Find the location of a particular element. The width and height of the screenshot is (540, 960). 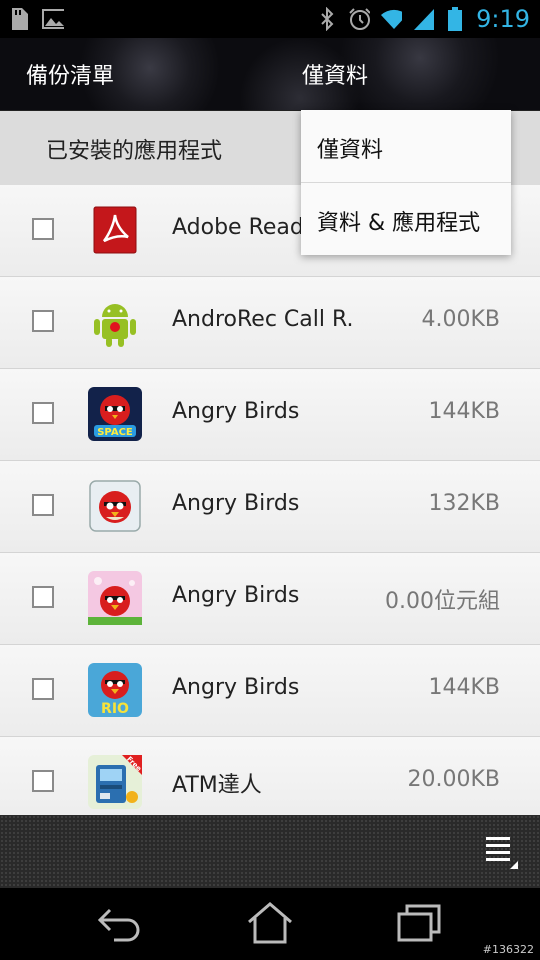

section-label: 已安裝的應用程式 is located at coordinates (134, 151).